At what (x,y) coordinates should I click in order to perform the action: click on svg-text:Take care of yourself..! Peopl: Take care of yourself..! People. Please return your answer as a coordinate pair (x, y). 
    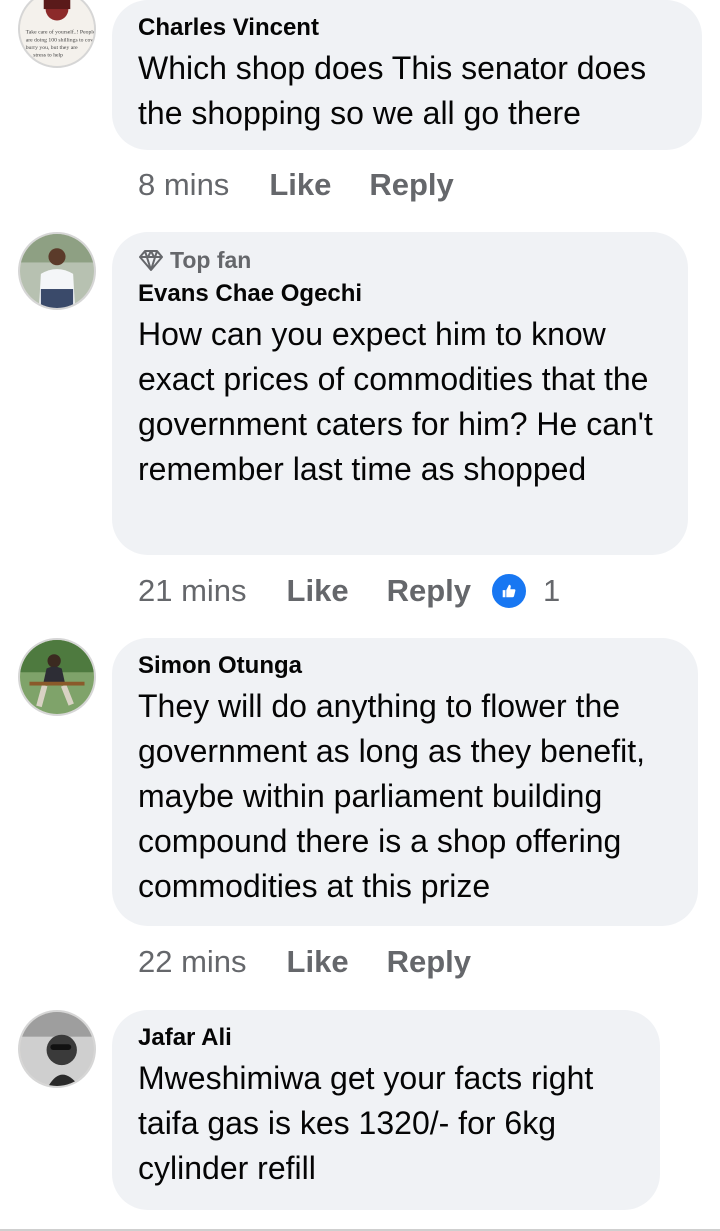
    Looking at the image, I should click on (60, 32).